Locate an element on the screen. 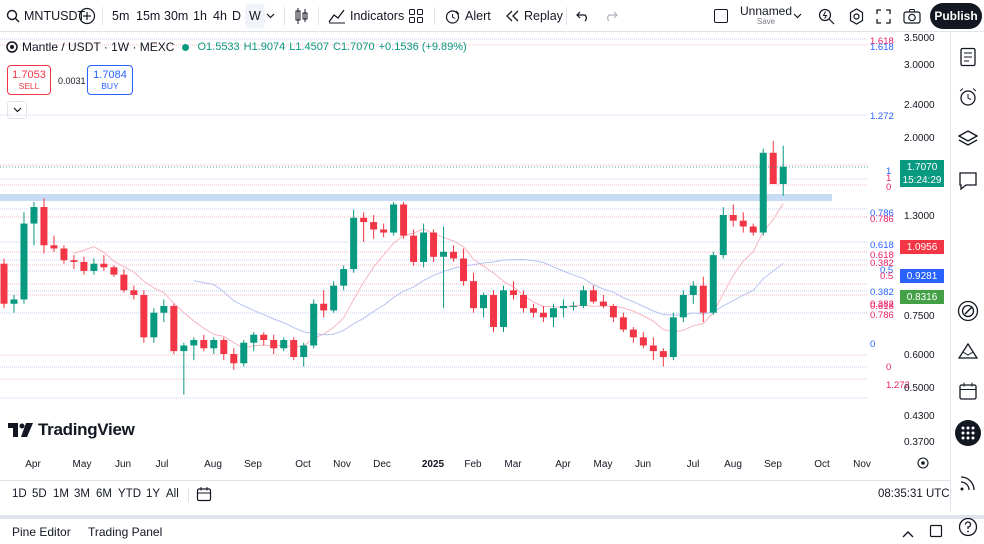 This screenshot has width=984, height=544. utc-clock: 08:35:31 UTC is located at coordinates (914, 494).